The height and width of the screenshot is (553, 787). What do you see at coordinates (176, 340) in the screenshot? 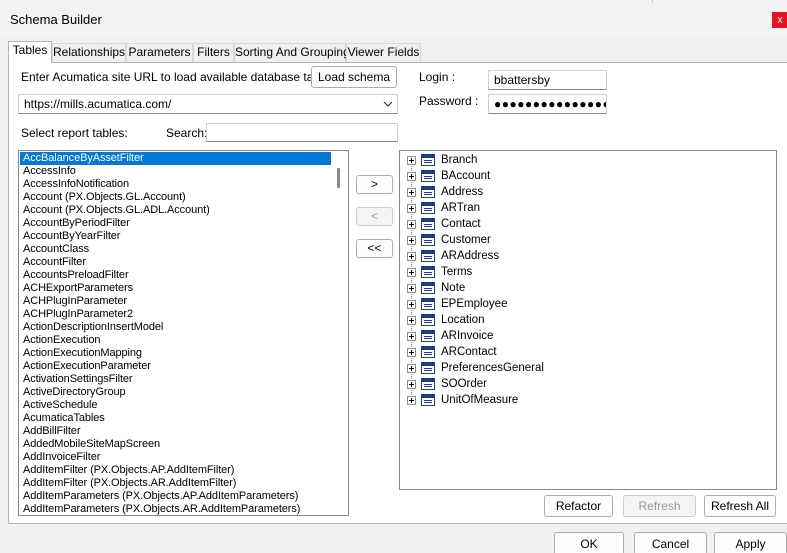
I see `list-item: ActionExecution` at bounding box center [176, 340].